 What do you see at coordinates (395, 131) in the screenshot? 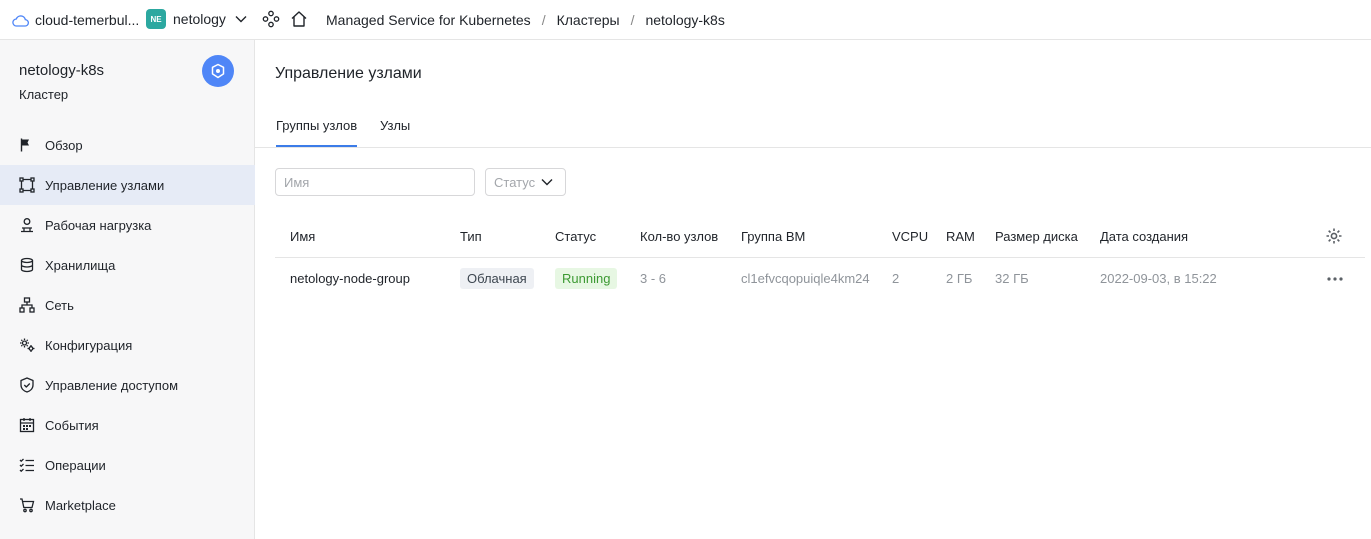
I see `tab-nodes: Узлы` at bounding box center [395, 131].